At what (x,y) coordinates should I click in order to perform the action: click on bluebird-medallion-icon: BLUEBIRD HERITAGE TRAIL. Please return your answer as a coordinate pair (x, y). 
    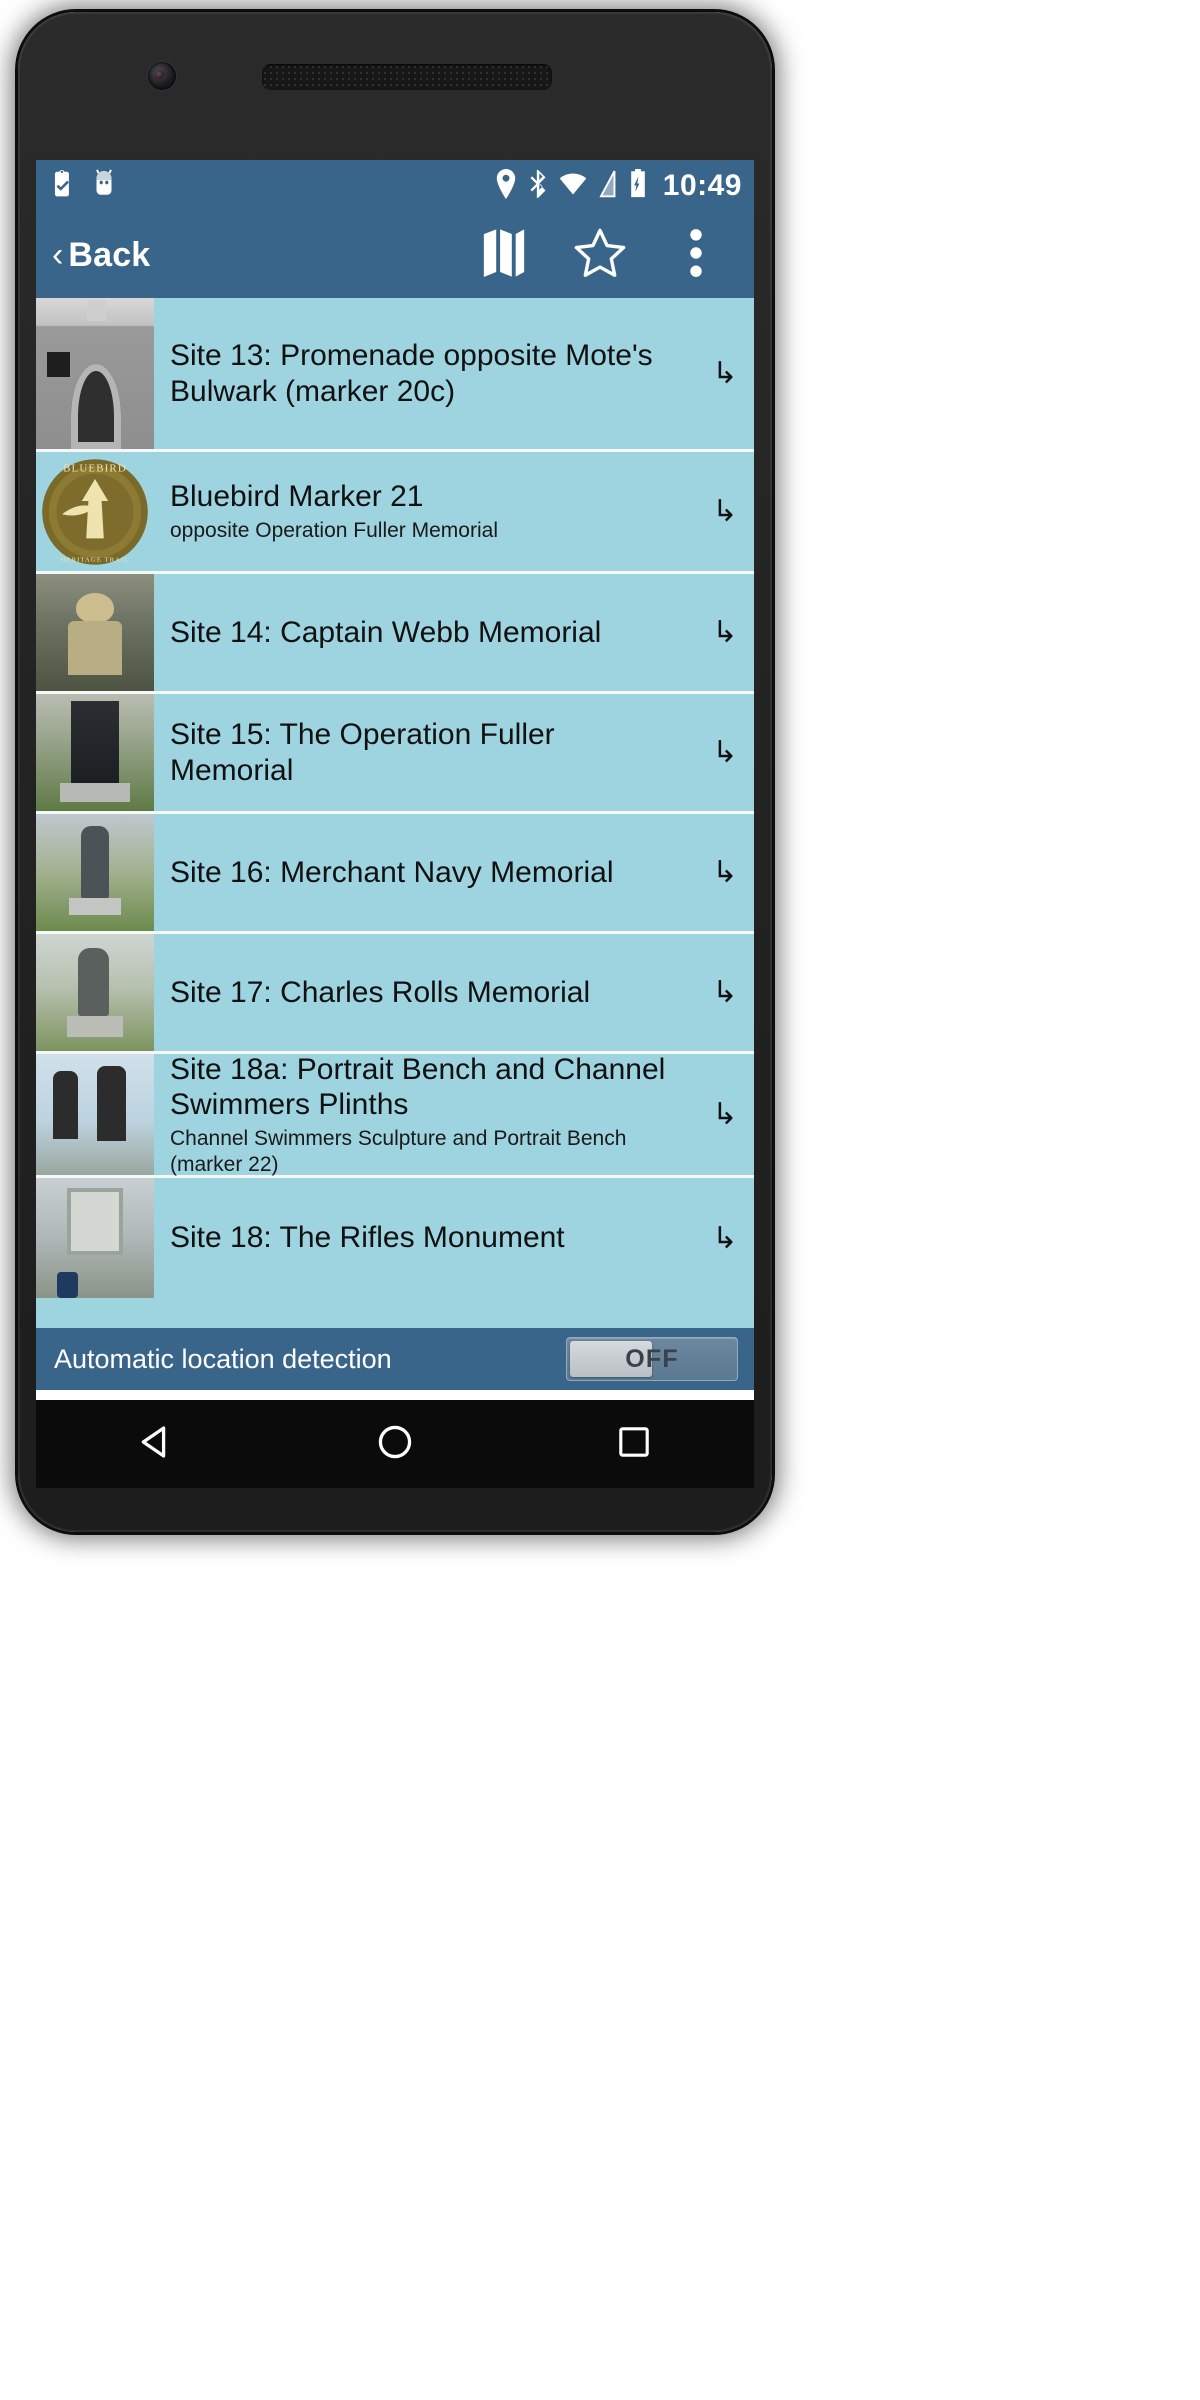
    Looking at the image, I should click on (95, 511).